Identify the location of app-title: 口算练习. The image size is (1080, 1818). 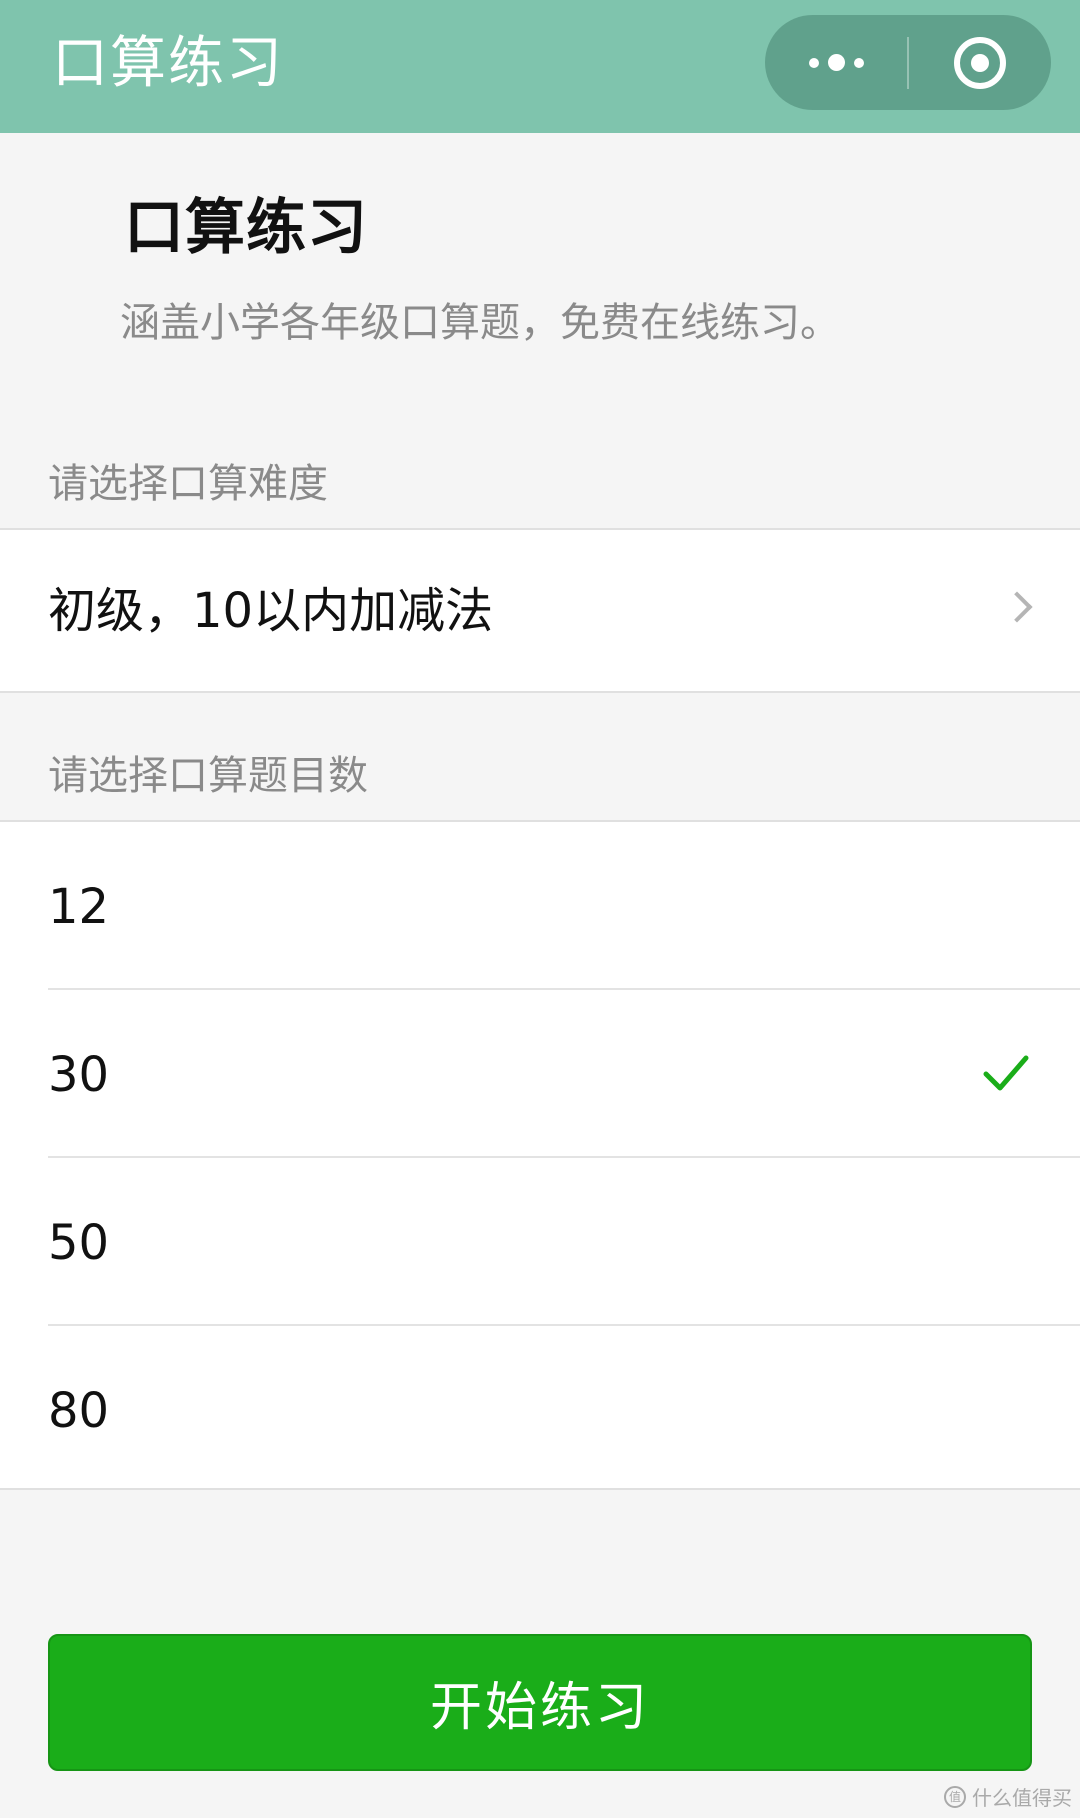
(168, 63).